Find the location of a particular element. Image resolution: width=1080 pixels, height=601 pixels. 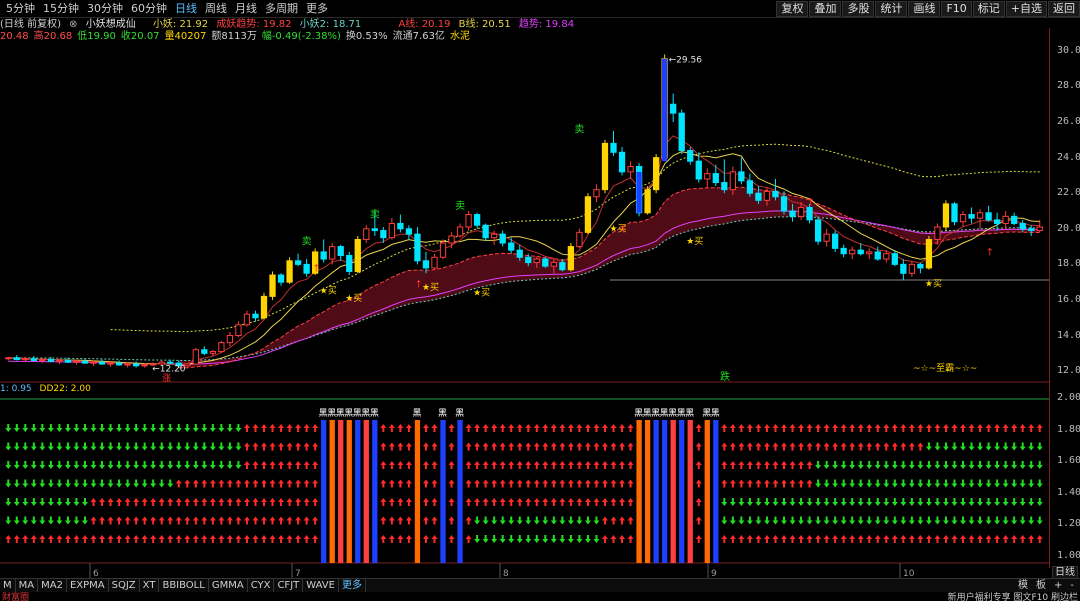

status-right: 新用户福利专享 图文F10 刷边栏 is located at coordinates (1013, 596).